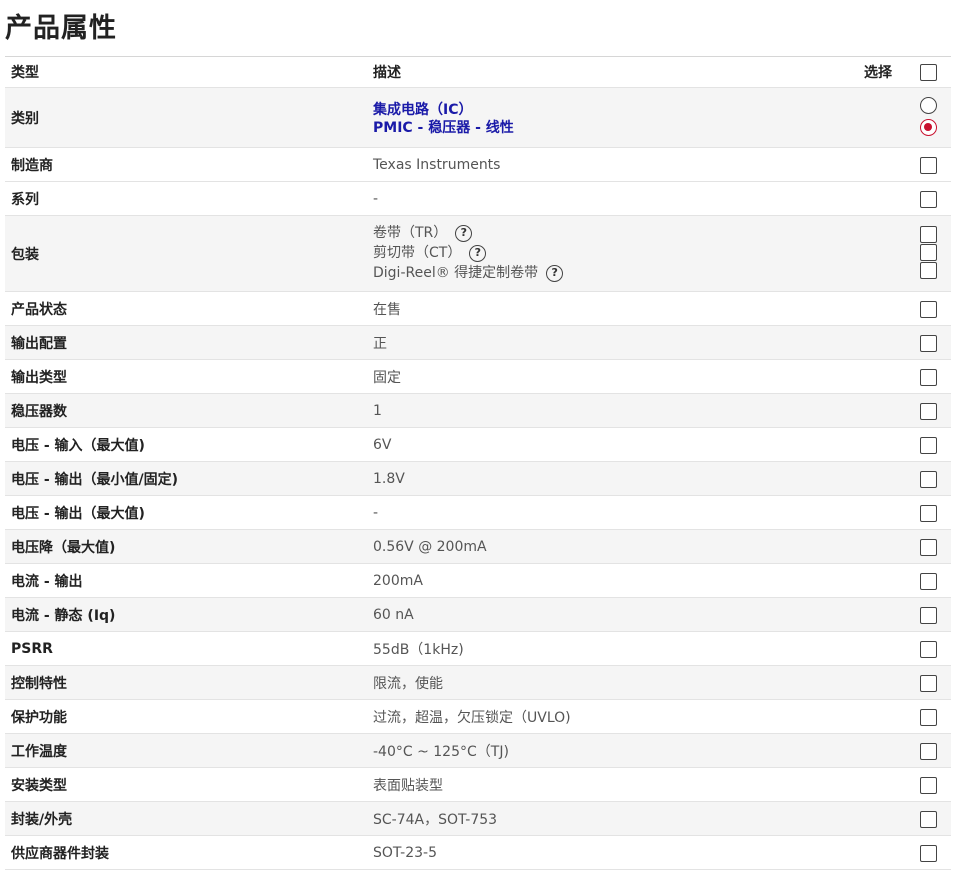 The height and width of the screenshot is (878, 966). I want to click on table-row: 电压 - 输出（最大值) -, so click(478, 513).